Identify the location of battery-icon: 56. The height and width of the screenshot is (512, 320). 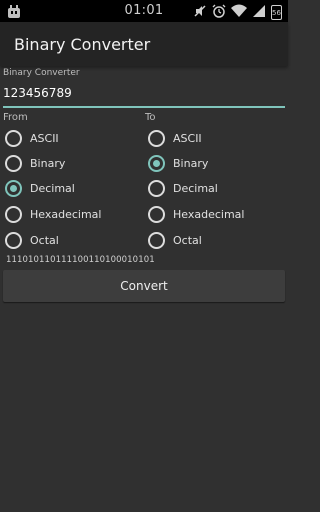
(276, 12).